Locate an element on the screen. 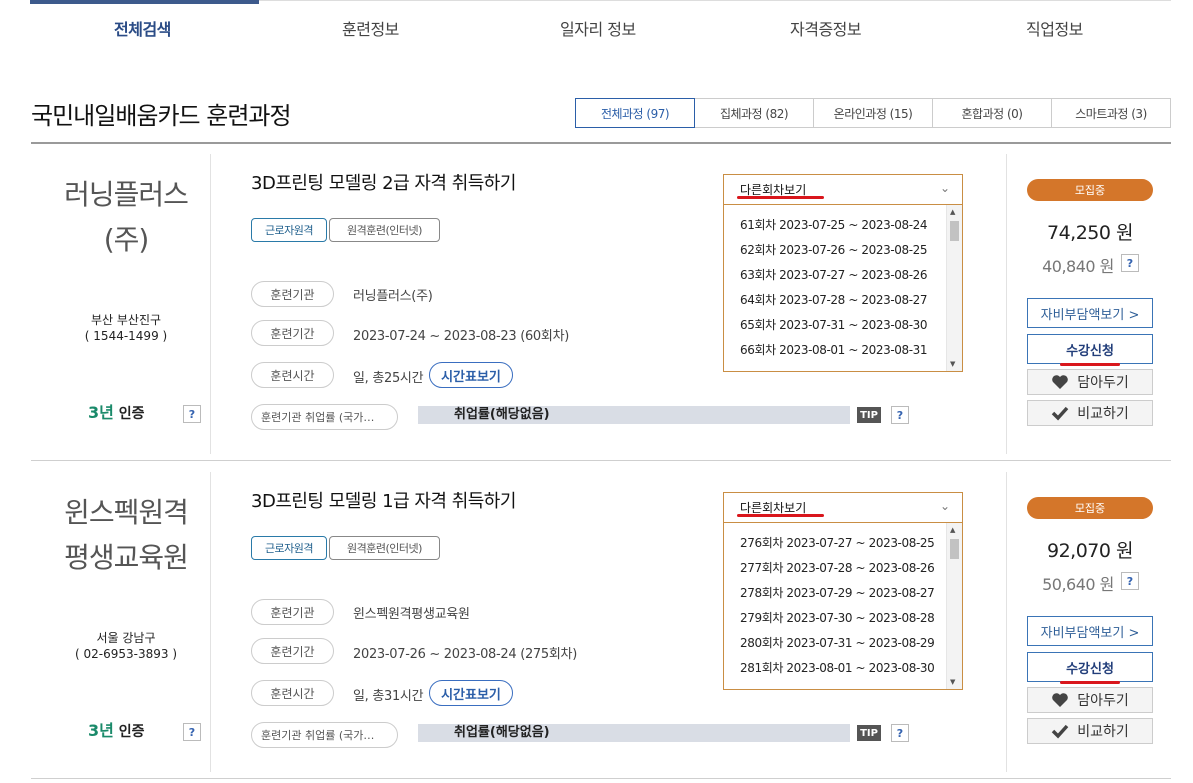 The width and height of the screenshot is (1193, 783). institution-name-line2: 평생교육원 is located at coordinates (126, 558).